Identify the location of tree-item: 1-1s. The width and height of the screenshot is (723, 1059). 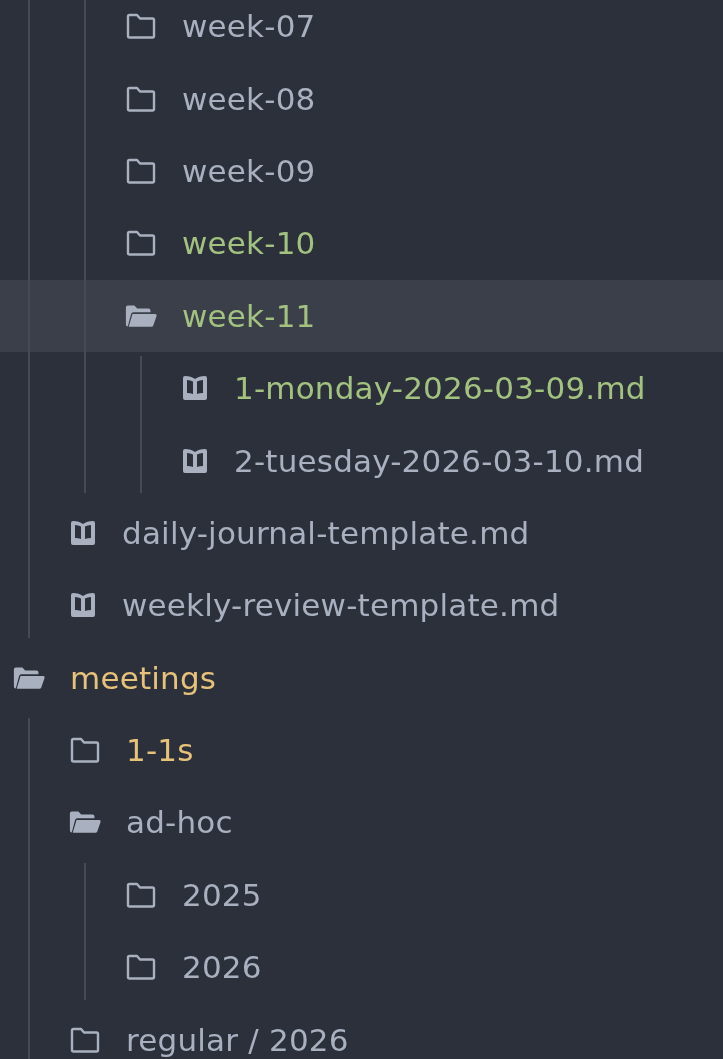
(361, 750).